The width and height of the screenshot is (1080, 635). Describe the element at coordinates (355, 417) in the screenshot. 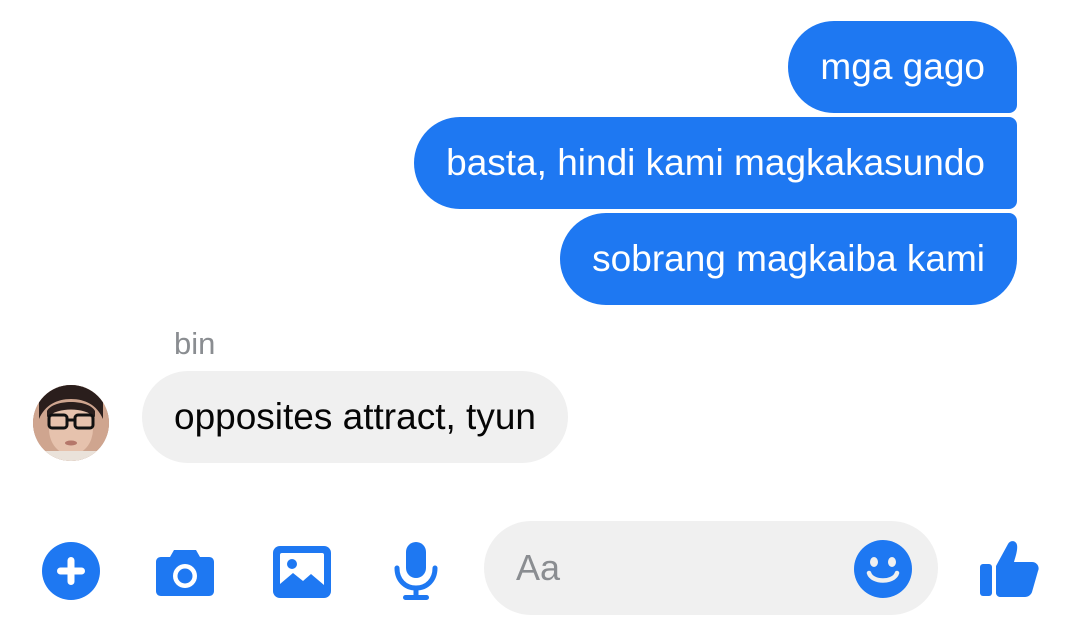

I see `incoming-message: opposites attract, tyun` at that location.